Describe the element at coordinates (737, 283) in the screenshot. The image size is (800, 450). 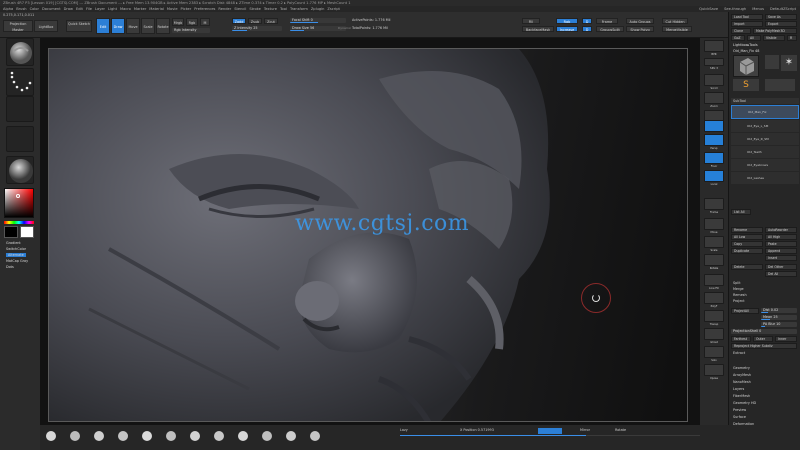
I see `split-section: Split` at that location.